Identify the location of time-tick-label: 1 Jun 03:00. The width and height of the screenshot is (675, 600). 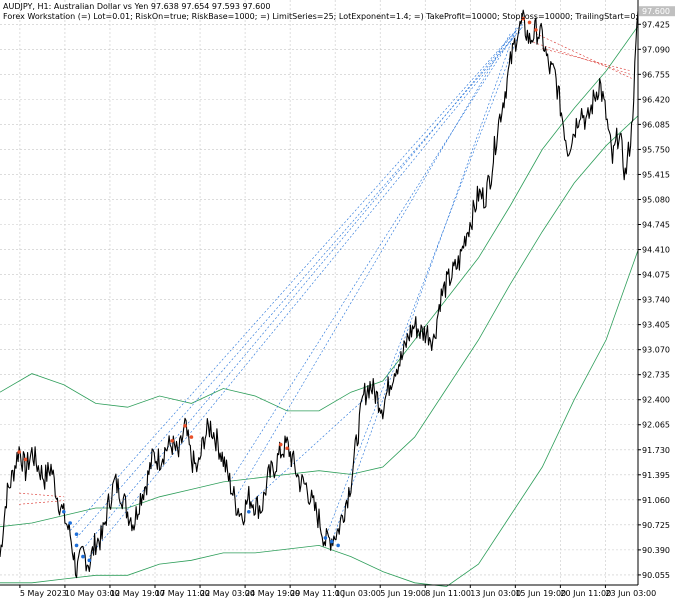
(358, 593).